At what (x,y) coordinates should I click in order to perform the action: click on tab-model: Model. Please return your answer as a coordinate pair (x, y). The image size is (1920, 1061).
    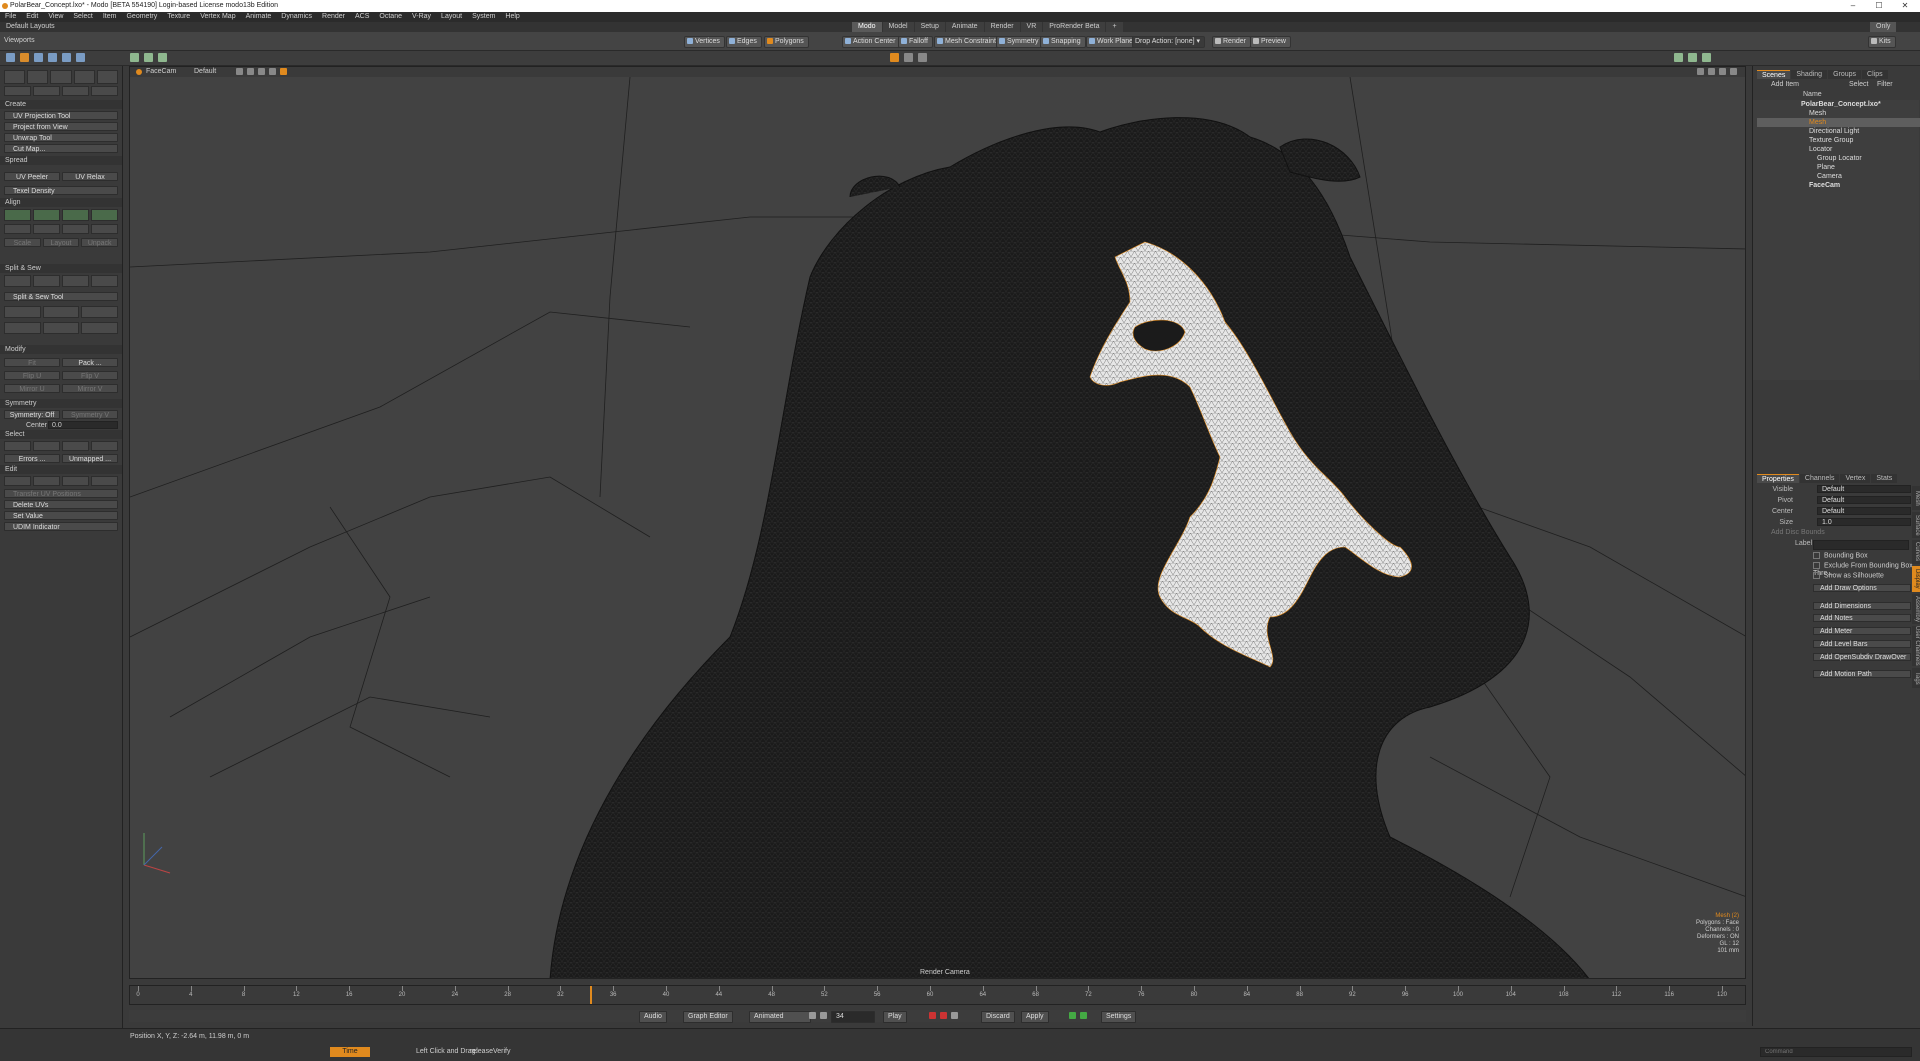
    Looking at the image, I should click on (898, 27).